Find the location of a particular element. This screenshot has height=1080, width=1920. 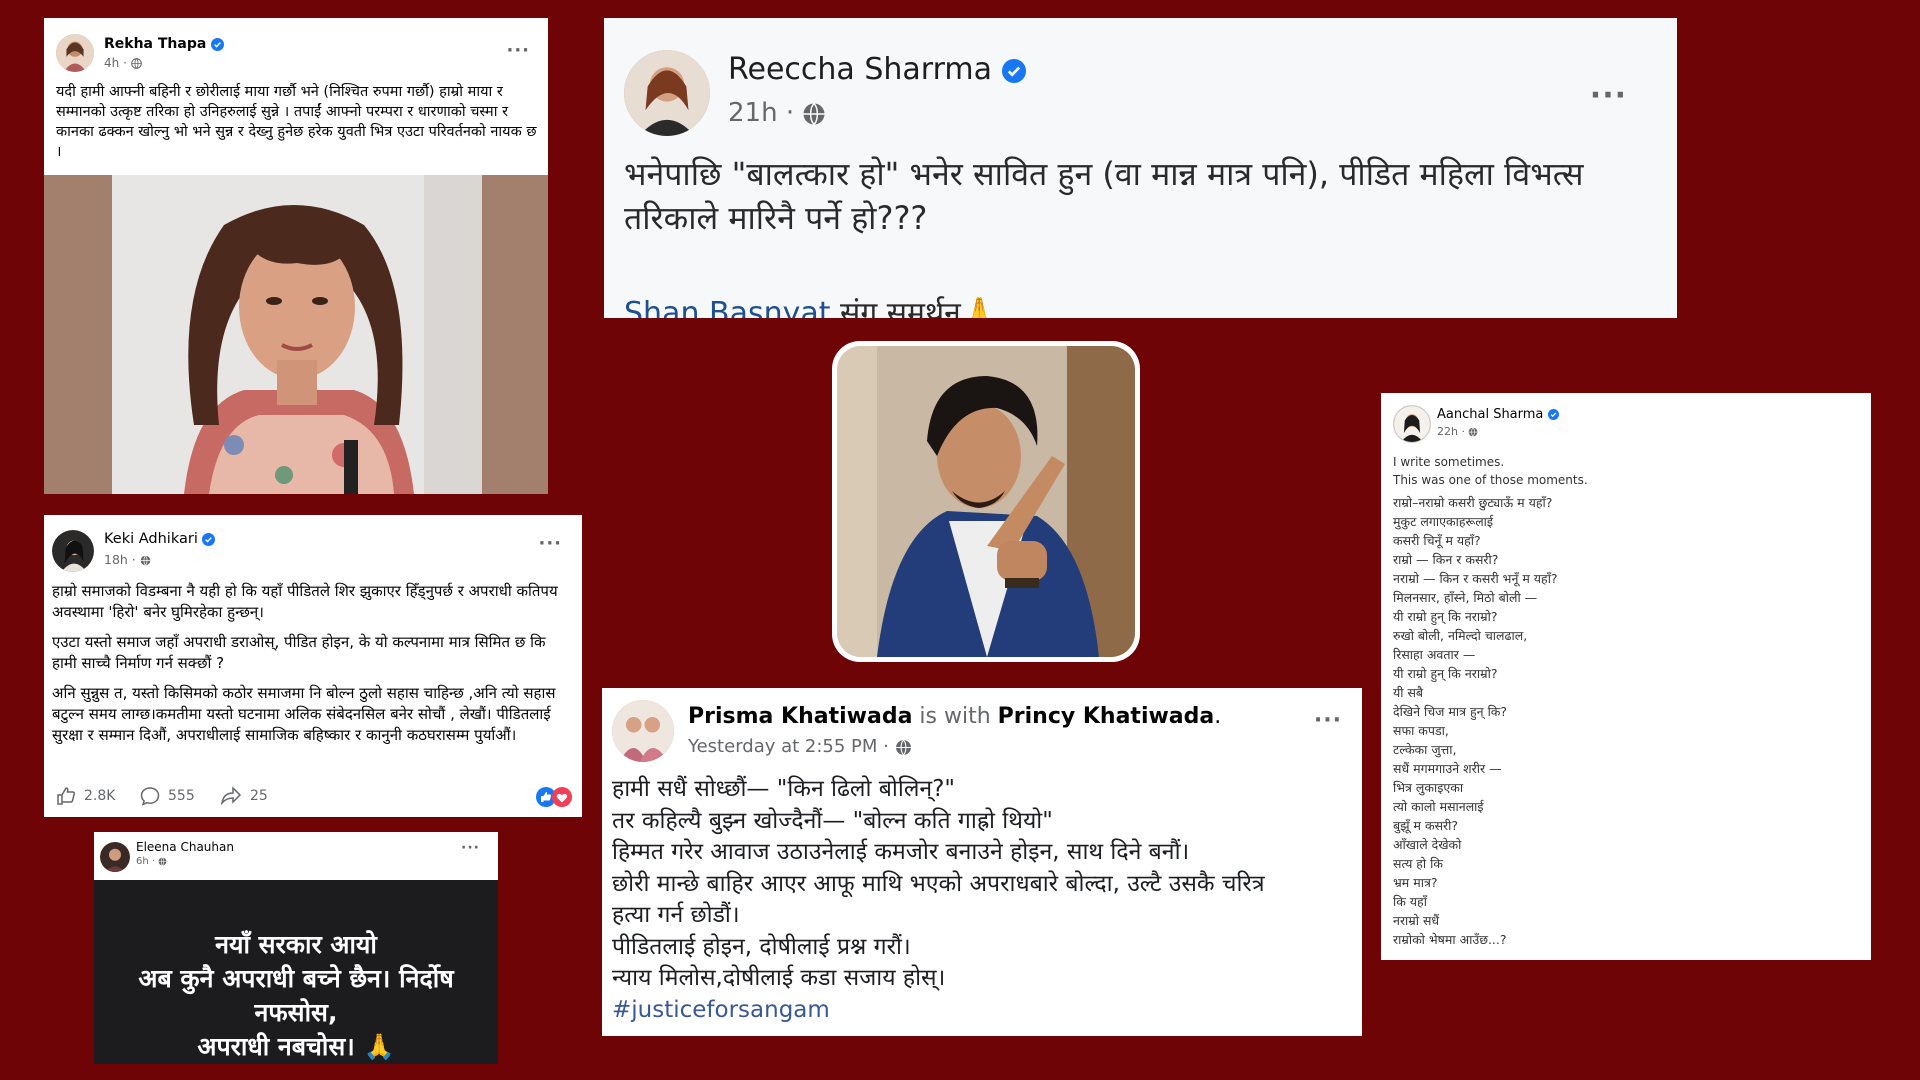

post-time: Yesterday at 2:55 PM is located at coordinates (782, 746).